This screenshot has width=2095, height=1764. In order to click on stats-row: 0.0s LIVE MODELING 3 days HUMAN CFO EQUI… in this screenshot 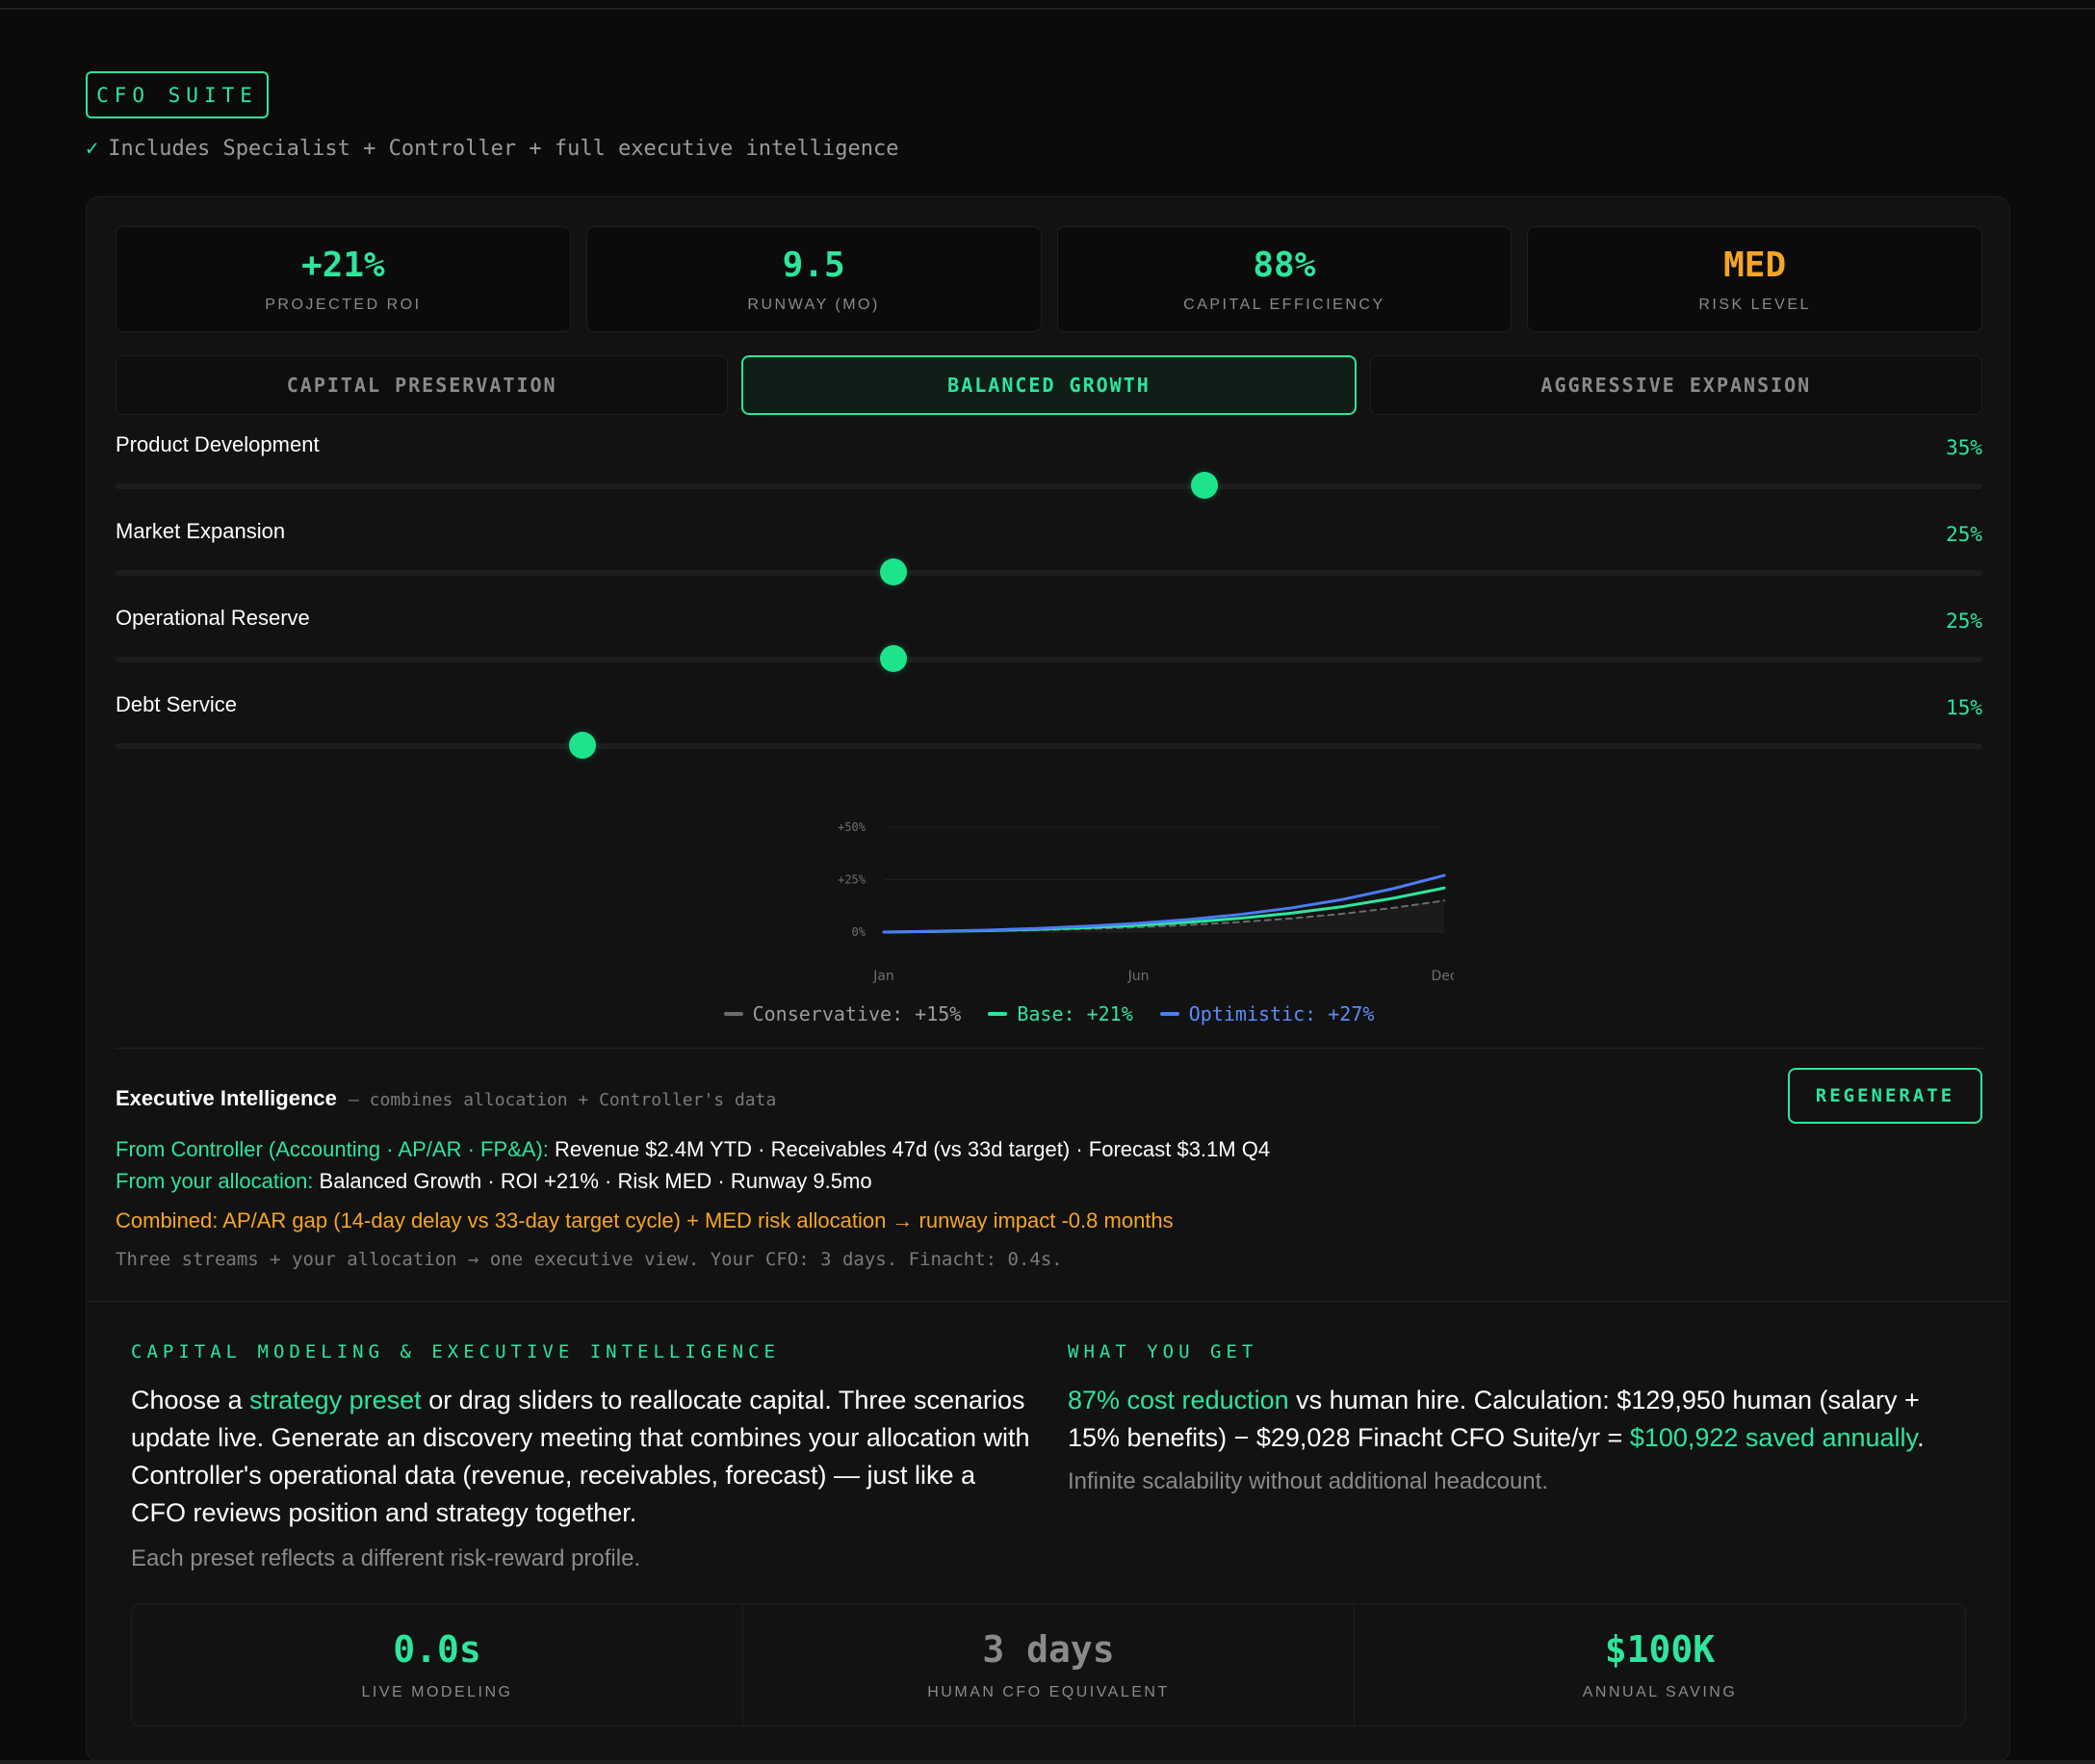, I will do `click(1048, 1664)`.